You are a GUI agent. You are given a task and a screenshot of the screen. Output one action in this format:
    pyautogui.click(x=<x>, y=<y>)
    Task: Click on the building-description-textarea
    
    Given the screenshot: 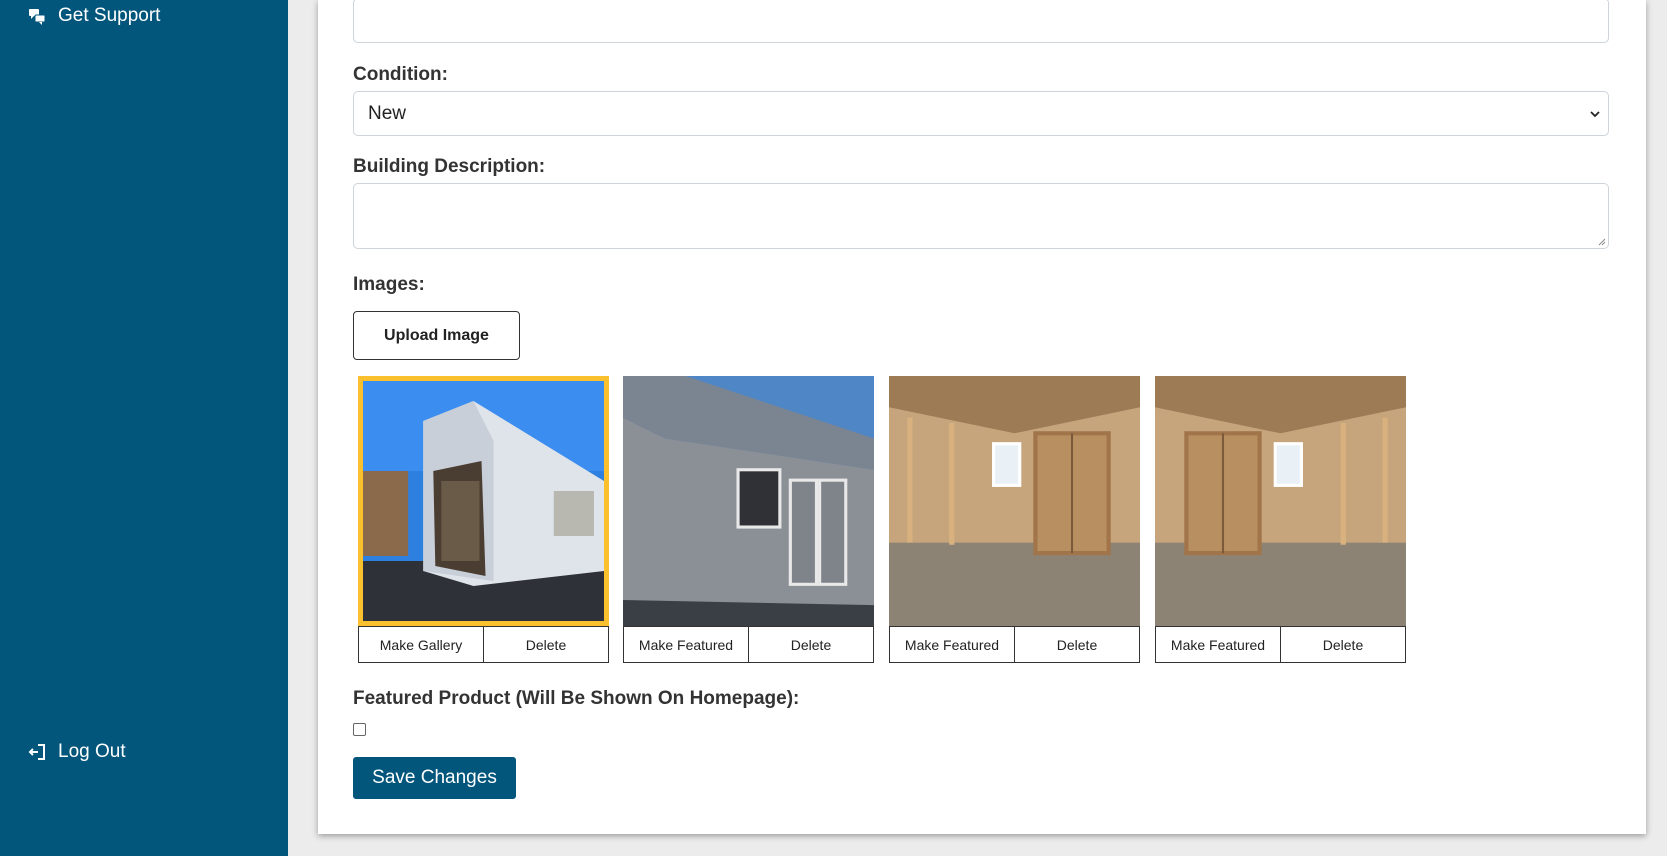 What is the action you would take?
    pyautogui.click(x=981, y=216)
    